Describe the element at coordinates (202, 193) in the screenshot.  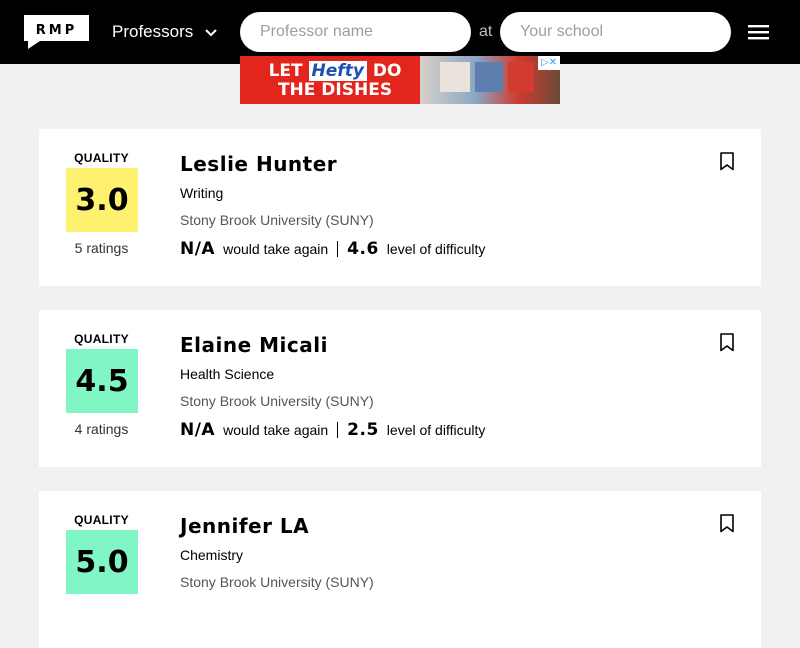
I see `professor-department: Writing` at that location.